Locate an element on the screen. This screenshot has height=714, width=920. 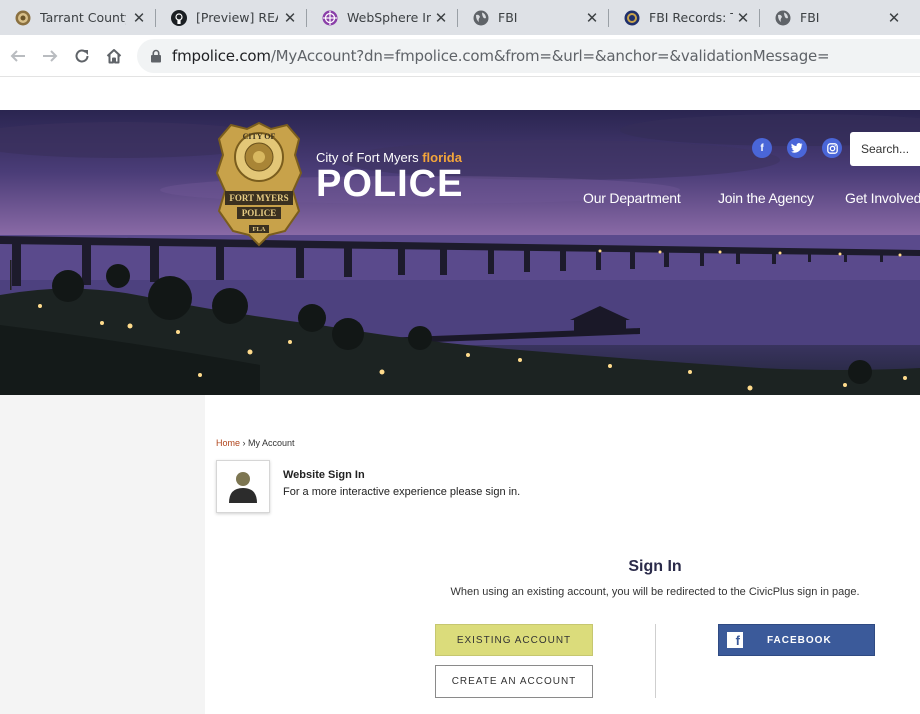
arrow-left-icon is located at coordinates (17, 56).